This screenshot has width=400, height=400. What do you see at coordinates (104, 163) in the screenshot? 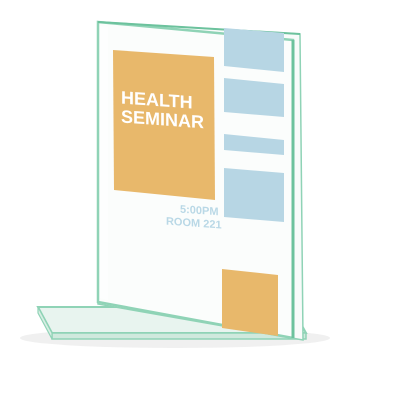
I see `glass-highlight` at bounding box center [104, 163].